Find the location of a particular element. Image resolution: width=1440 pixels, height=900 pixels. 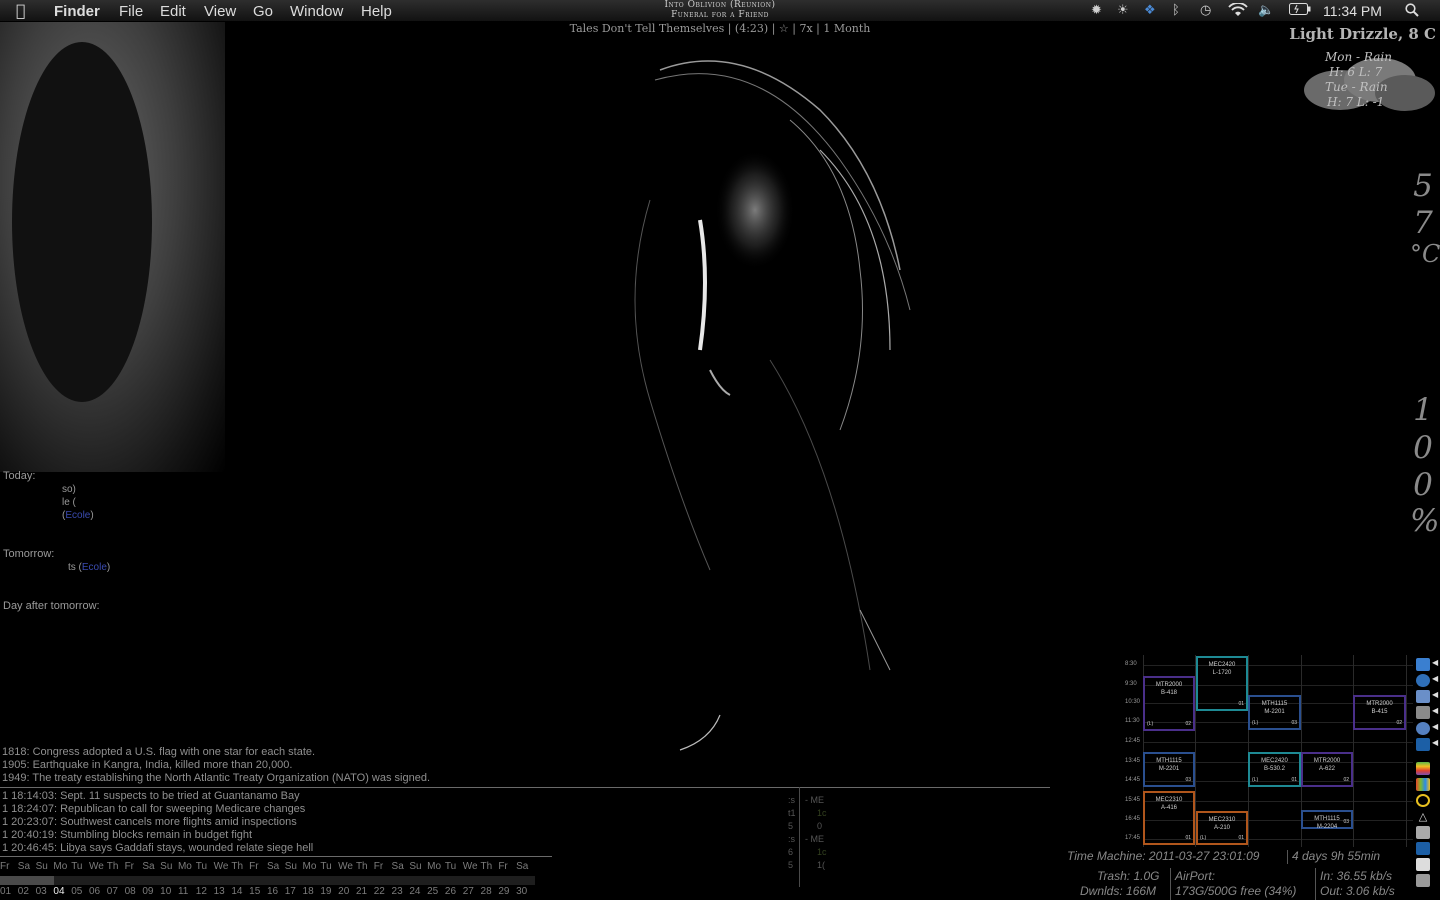

course-block: MTR2000 B-415 02 is located at coordinates (1379, 712).